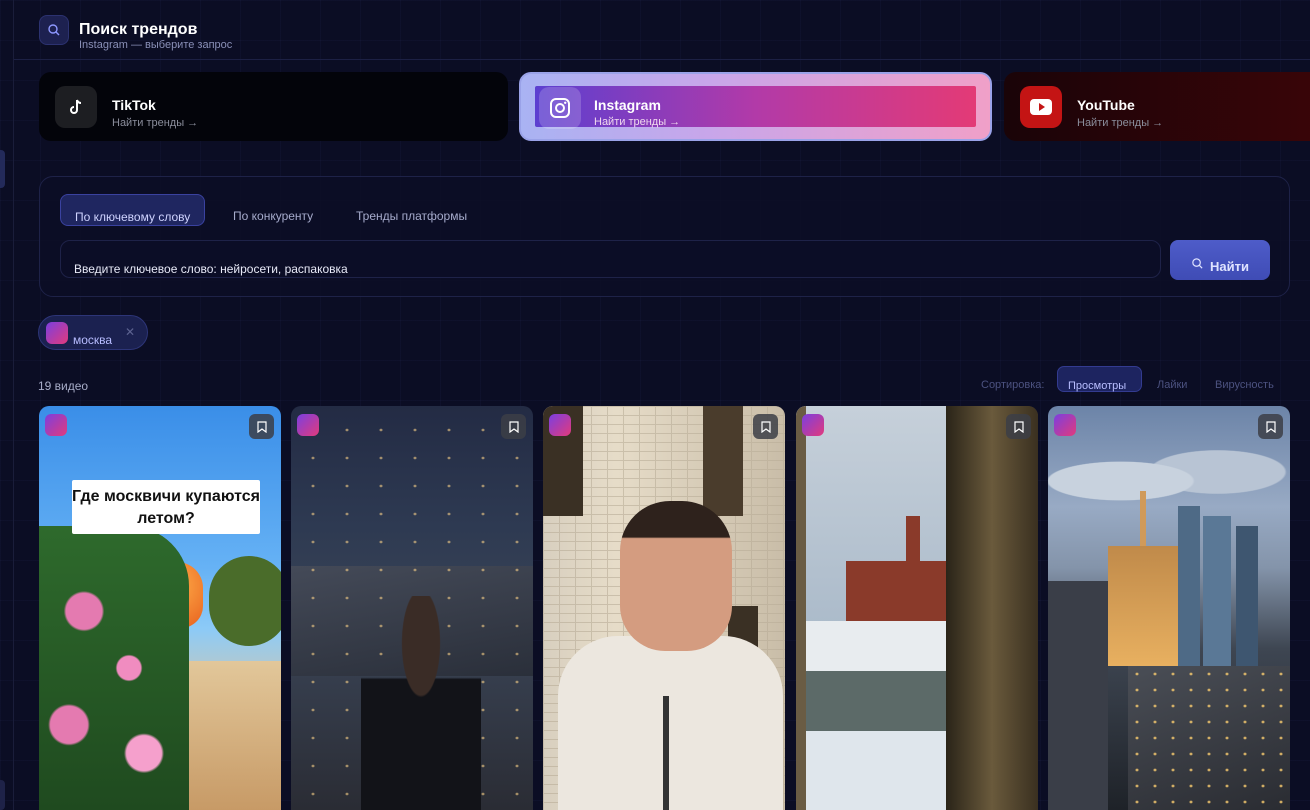 This screenshot has width=1310, height=810. Describe the element at coordinates (130, 332) in the screenshot. I see `close-icon: ✕` at that location.